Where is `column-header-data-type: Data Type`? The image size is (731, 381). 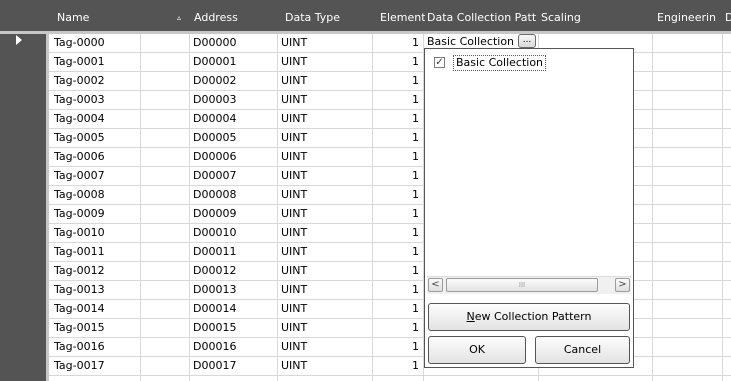 column-header-data-type: Data Type is located at coordinates (327, 18).